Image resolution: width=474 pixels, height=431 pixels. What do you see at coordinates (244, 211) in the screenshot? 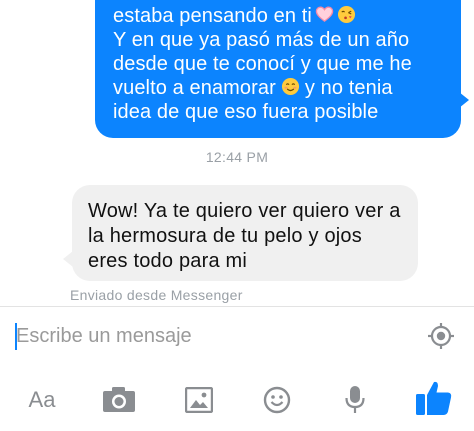
I see `message-line: Wow! Ya te quiero ver quiero ver a` at bounding box center [244, 211].